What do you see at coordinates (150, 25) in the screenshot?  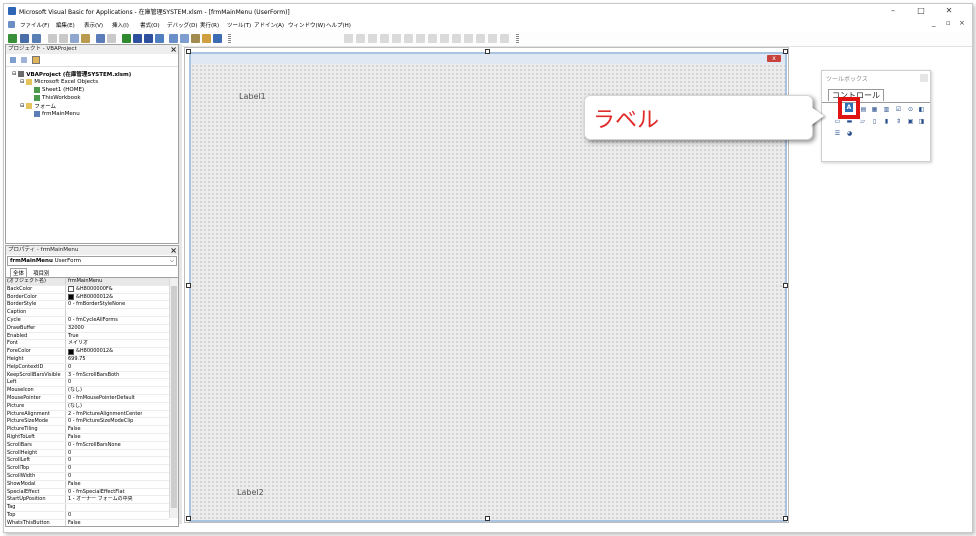 I see `menu-format: 書式(O)` at bounding box center [150, 25].